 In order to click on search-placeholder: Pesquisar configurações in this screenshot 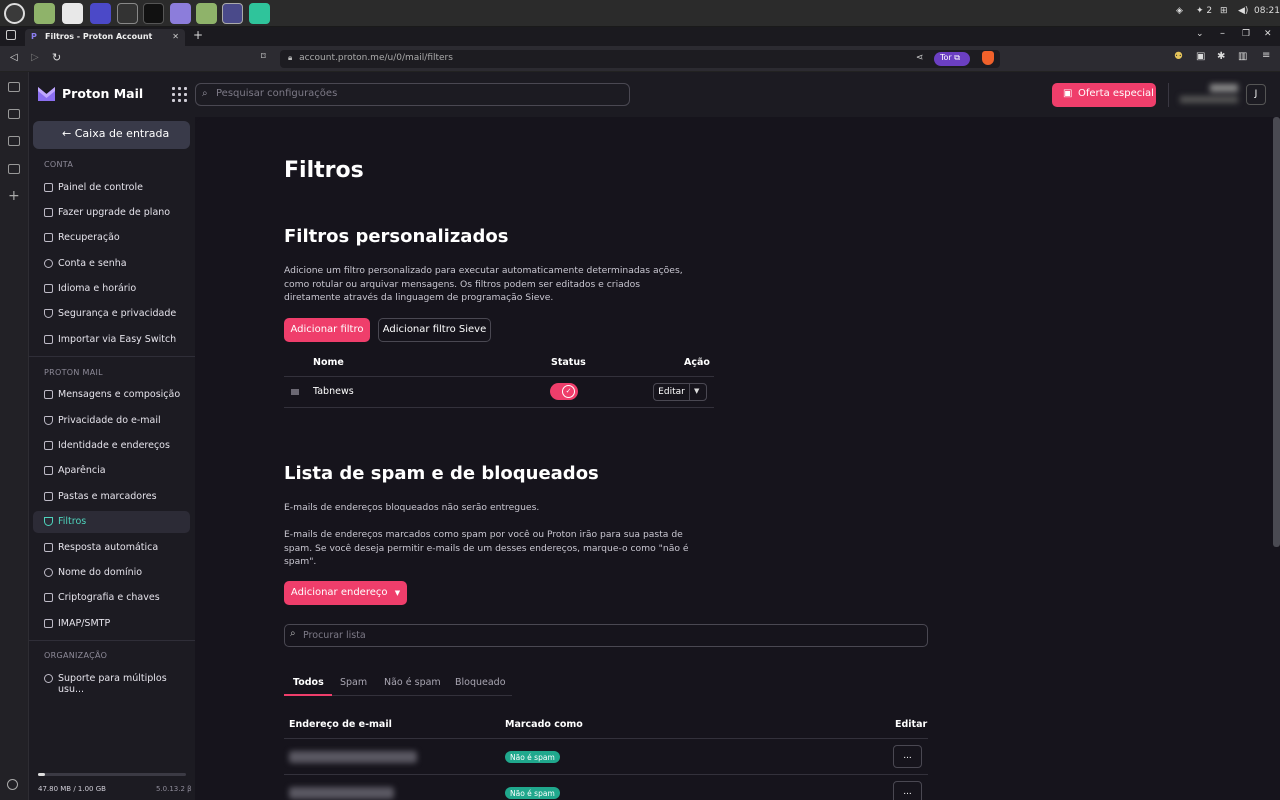, I will do `click(277, 93)`.